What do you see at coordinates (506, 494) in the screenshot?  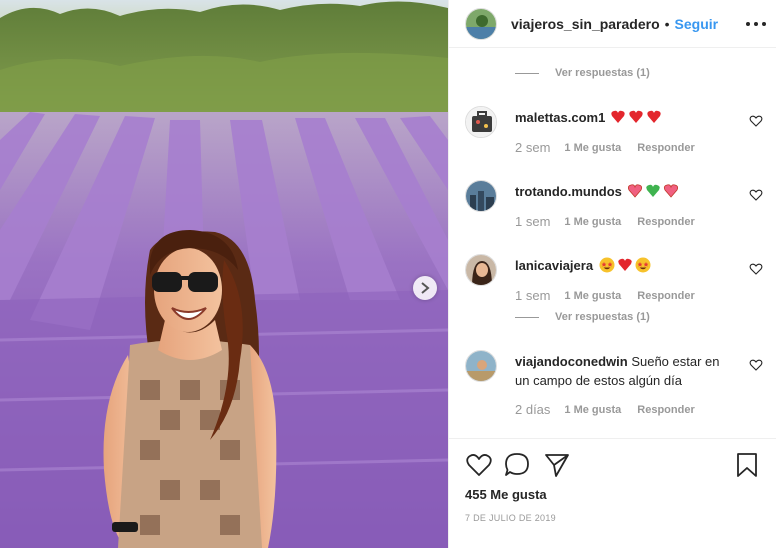 I see `likes-count: 455 Me gusta` at bounding box center [506, 494].